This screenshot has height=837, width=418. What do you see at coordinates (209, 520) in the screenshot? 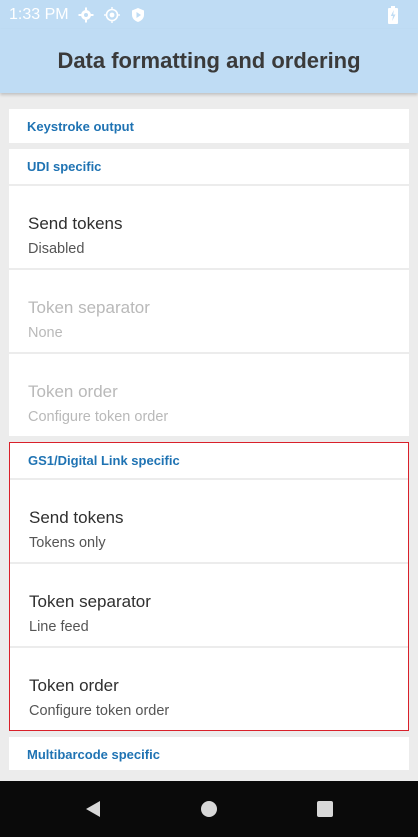
I see `gs1-send-tokens-item: Send tokens Tokens only` at bounding box center [209, 520].